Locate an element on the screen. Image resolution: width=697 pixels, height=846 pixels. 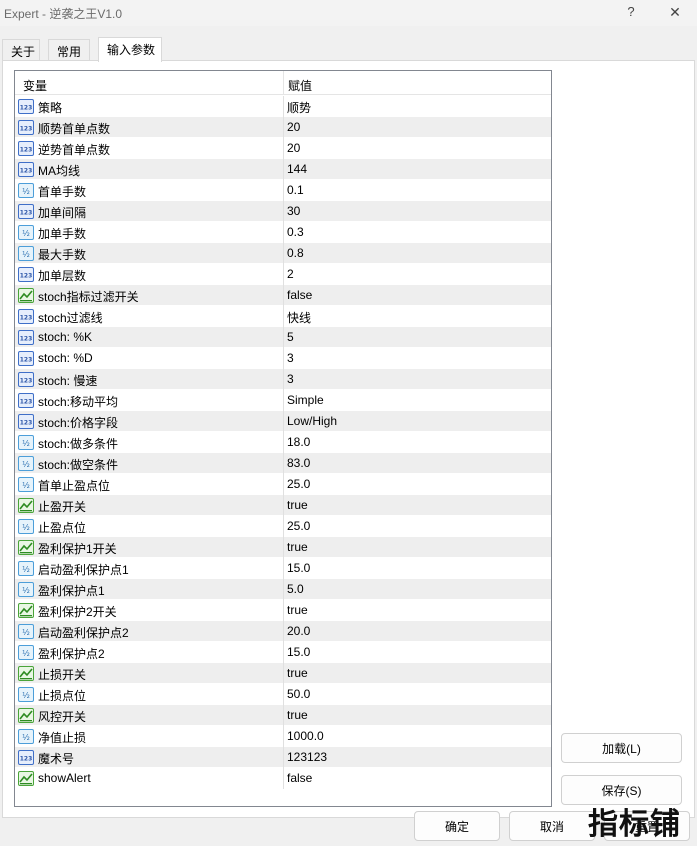
parameter-value: 1000.0 is located at coordinates (305, 736).